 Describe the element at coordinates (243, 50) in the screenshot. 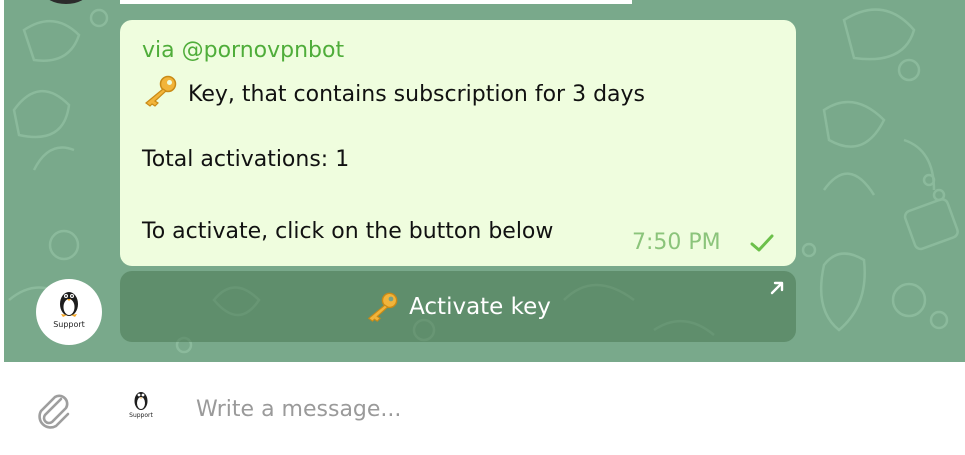

I see `via-bot-link: via @pornovpnbot` at that location.